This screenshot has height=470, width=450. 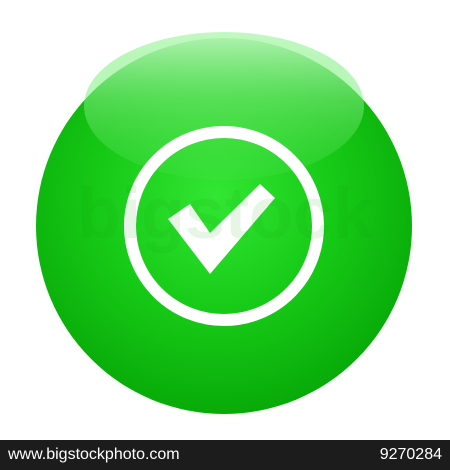 I want to click on image-footer: www.bigstockphoto.com 9270284, so click(x=225, y=455).